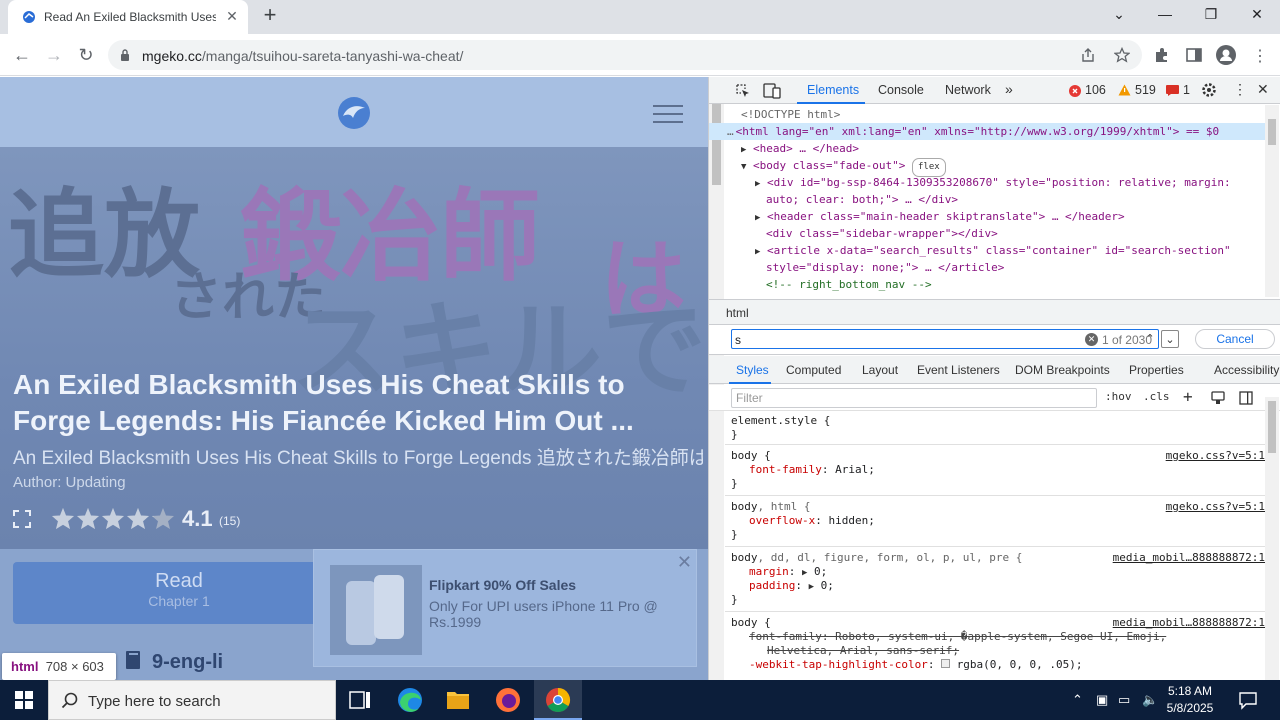 Image resolution: width=1280 pixels, height=723 pixels. What do you see at coordinates (737, 313) in the screenshot?
I see `breadcrumb-html: html` at bounding box center [737, 313].